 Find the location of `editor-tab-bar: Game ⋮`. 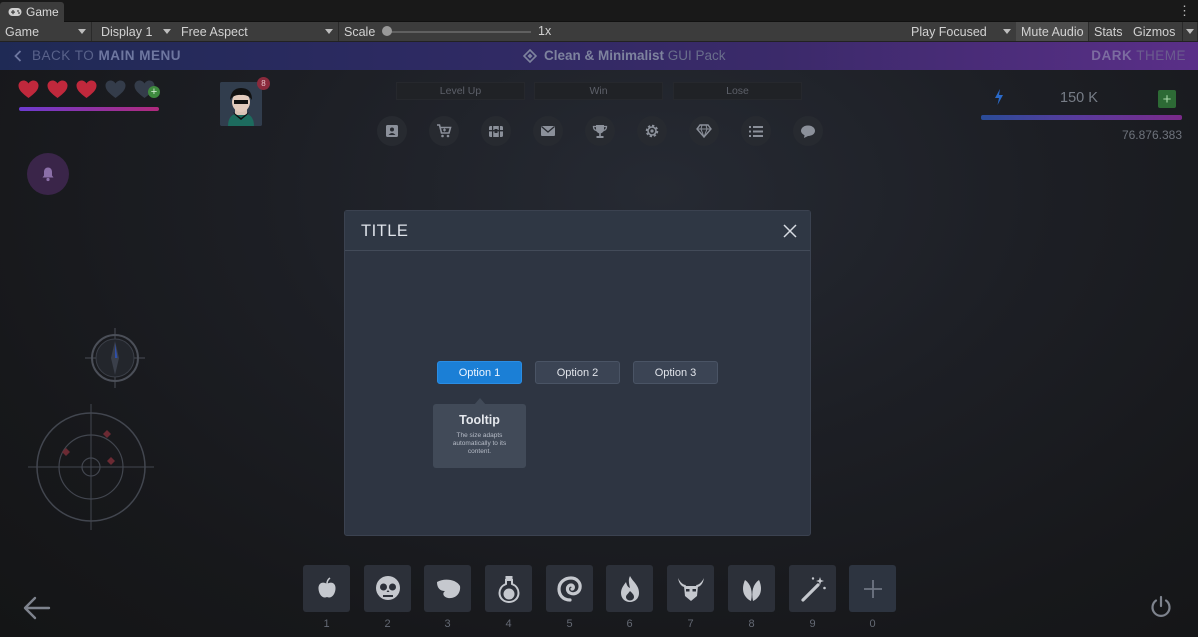

editor-tab-bar: Game ⋮ is located at coordinates (599, 11).